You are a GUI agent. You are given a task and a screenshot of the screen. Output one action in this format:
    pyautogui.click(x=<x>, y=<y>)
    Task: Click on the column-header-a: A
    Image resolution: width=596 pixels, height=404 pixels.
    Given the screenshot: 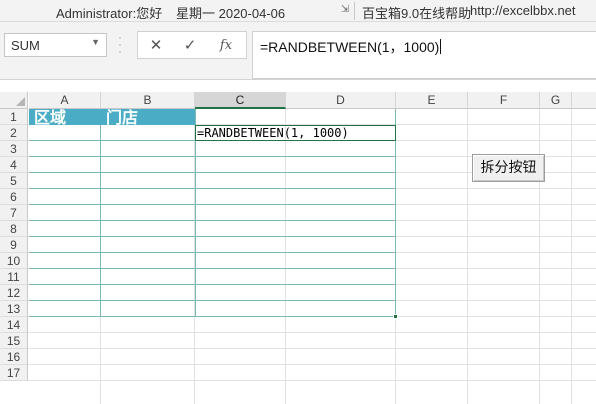 What is the action you would take?
    pyautogui.click(x=65, y=100)
    